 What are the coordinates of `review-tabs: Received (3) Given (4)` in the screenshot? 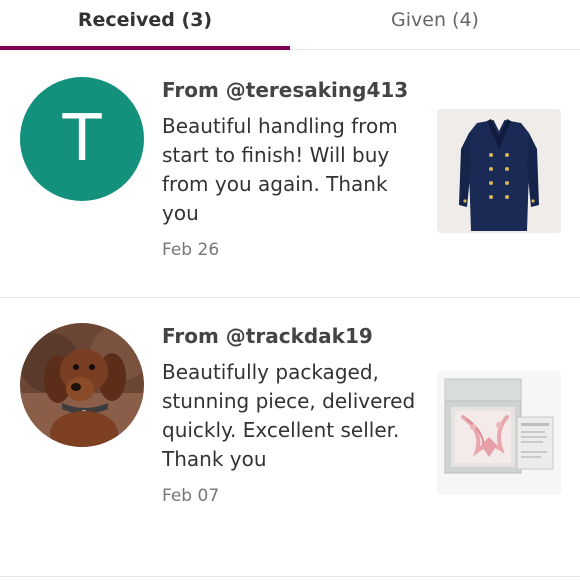 It's located at (290, 25).